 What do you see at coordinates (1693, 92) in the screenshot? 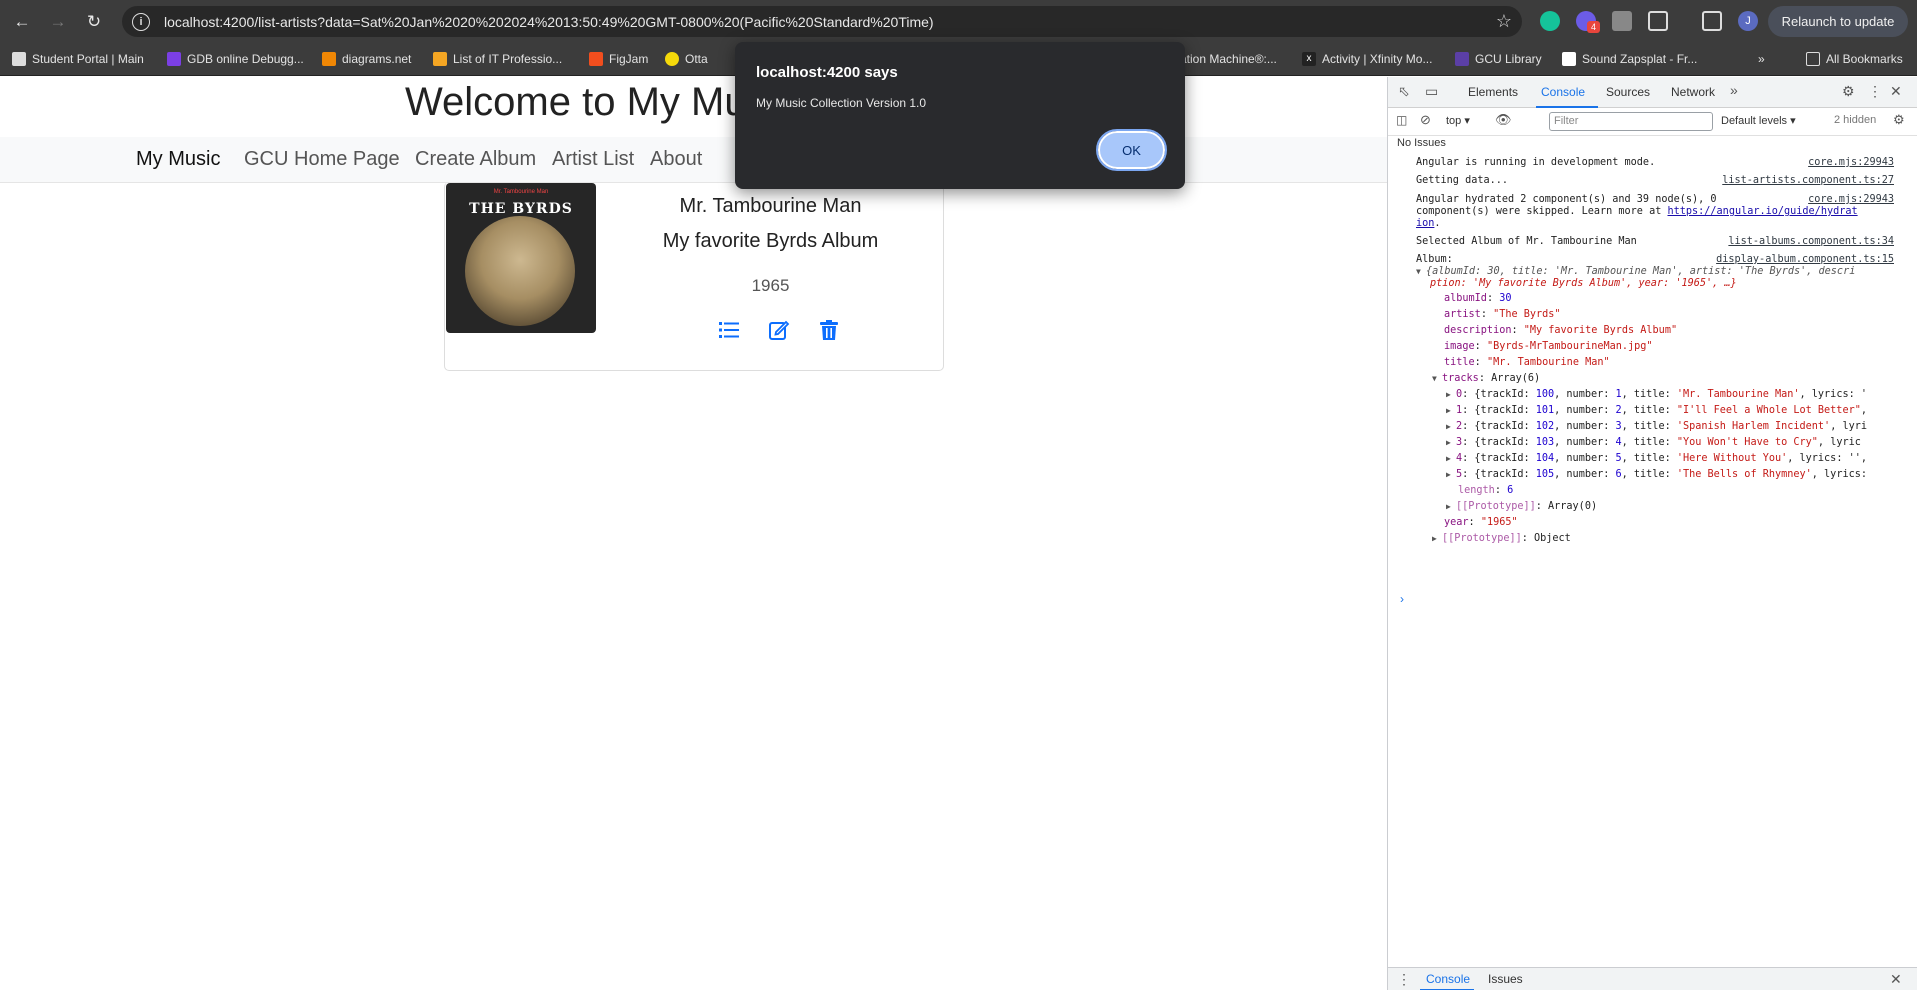
I see `tab-network: Network` at bounding box center [1693, 92].